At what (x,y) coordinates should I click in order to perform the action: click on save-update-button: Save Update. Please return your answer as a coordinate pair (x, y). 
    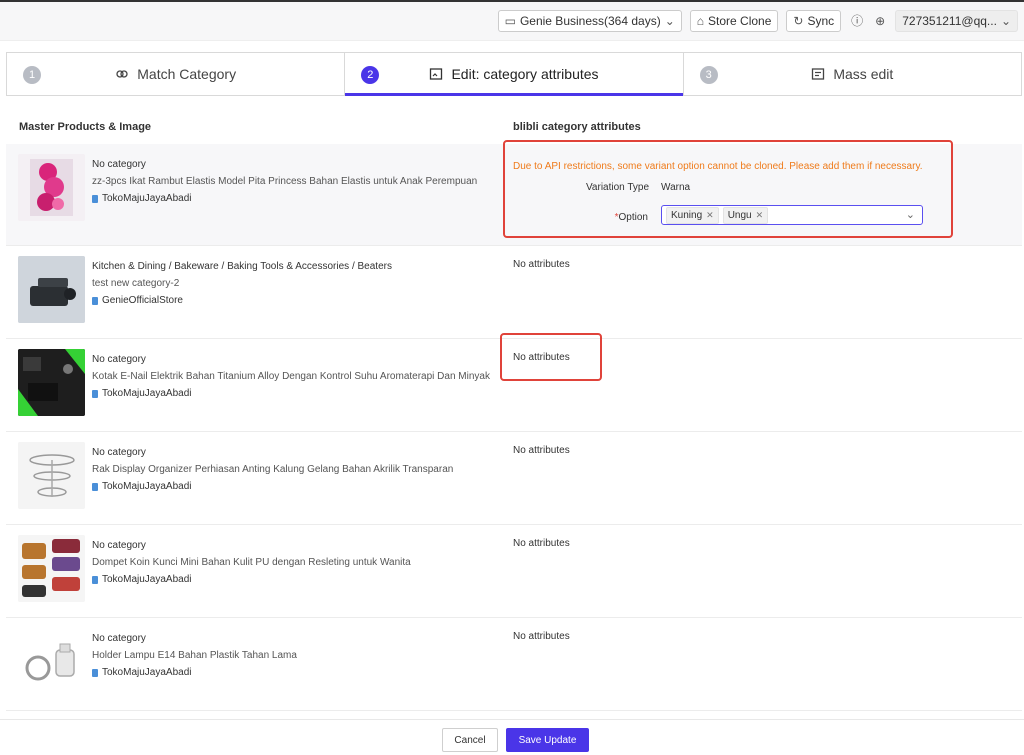
    Looking at the image, I should click on (547, 740).